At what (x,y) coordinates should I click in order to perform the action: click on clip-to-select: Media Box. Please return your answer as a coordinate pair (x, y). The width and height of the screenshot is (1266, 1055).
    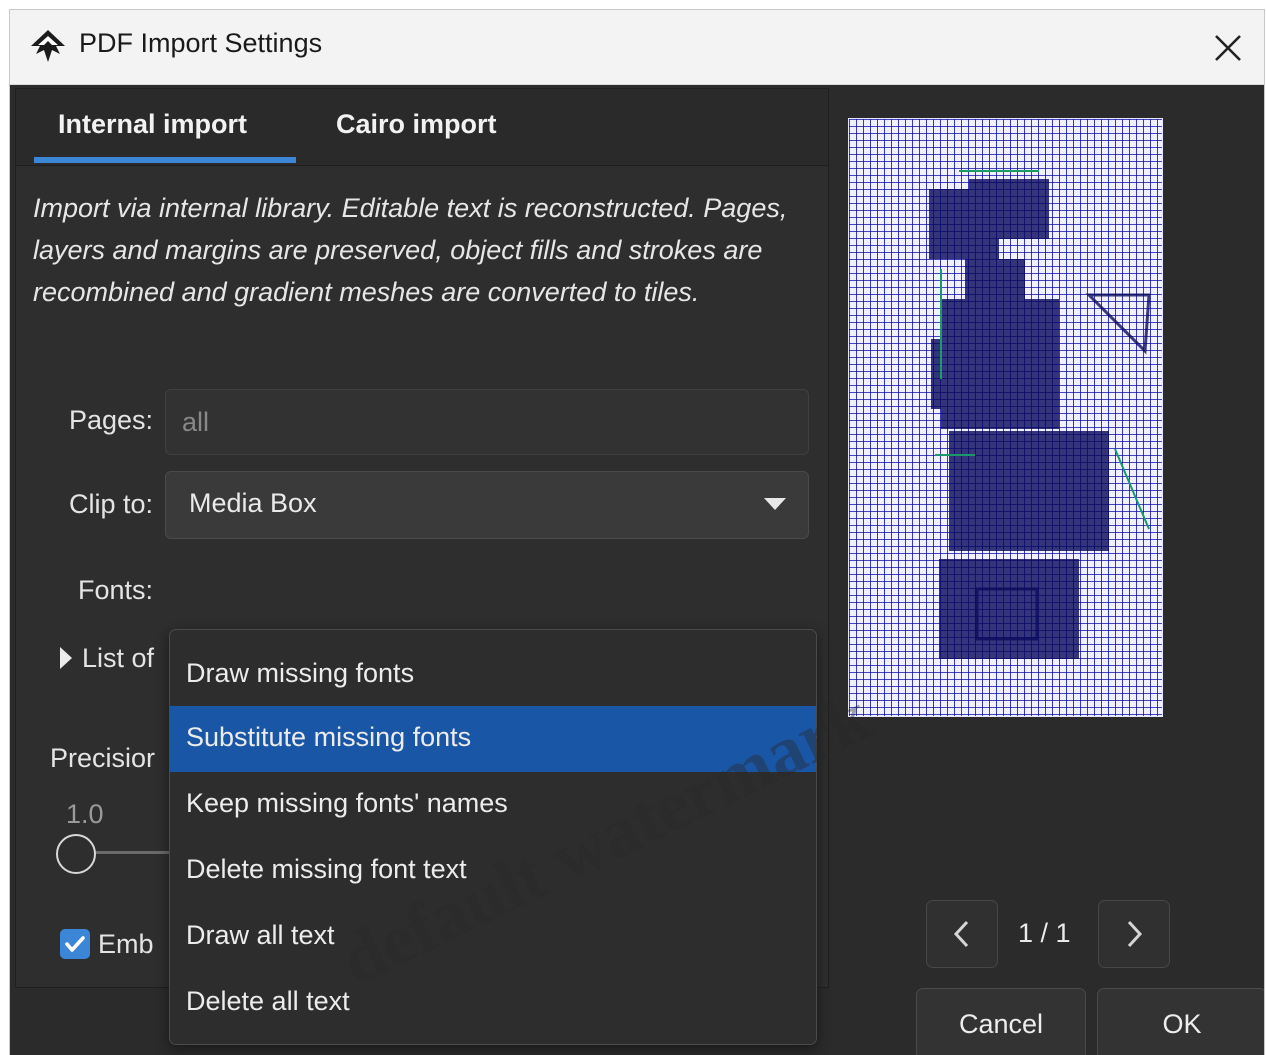
    Looking at the image, I should click on (487, 505).